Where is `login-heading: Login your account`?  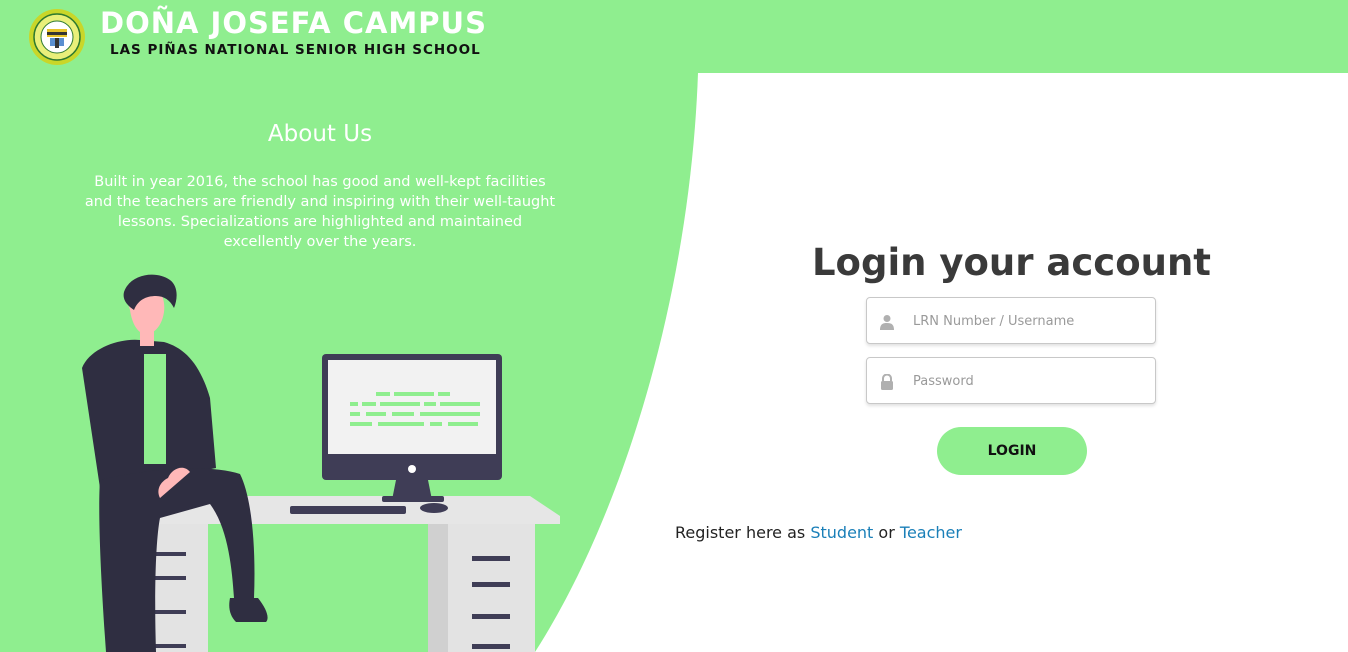 login-heading: Login your account is located at coordinates (1011, 262).